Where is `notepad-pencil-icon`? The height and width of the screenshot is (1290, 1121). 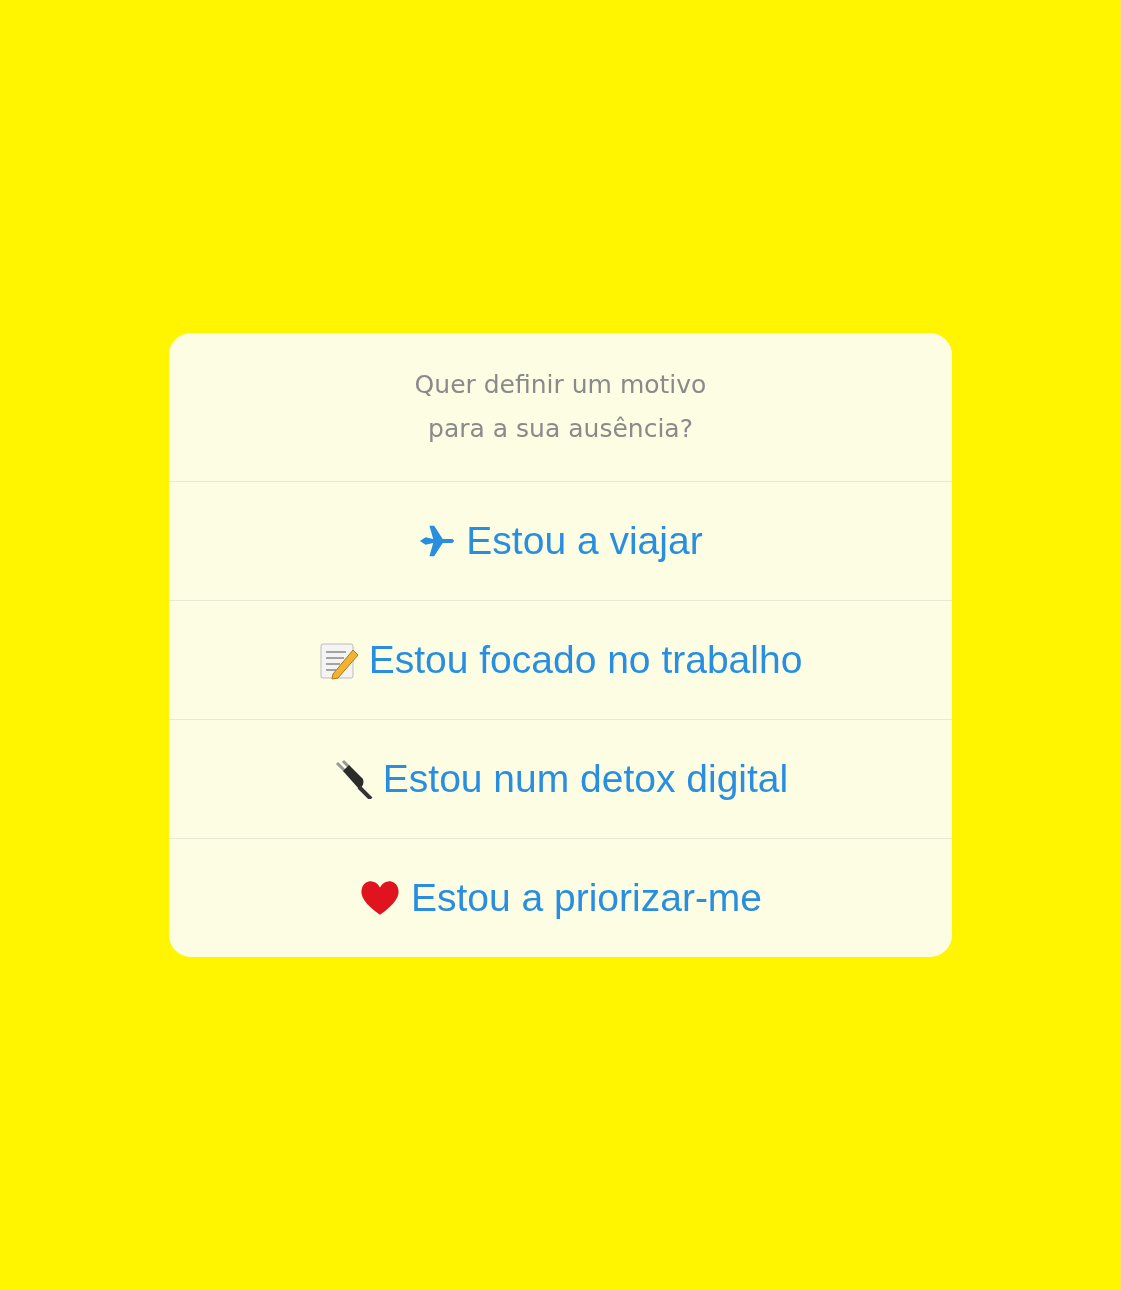 notepad-pencil-icon is located at coordinates (338, 660).